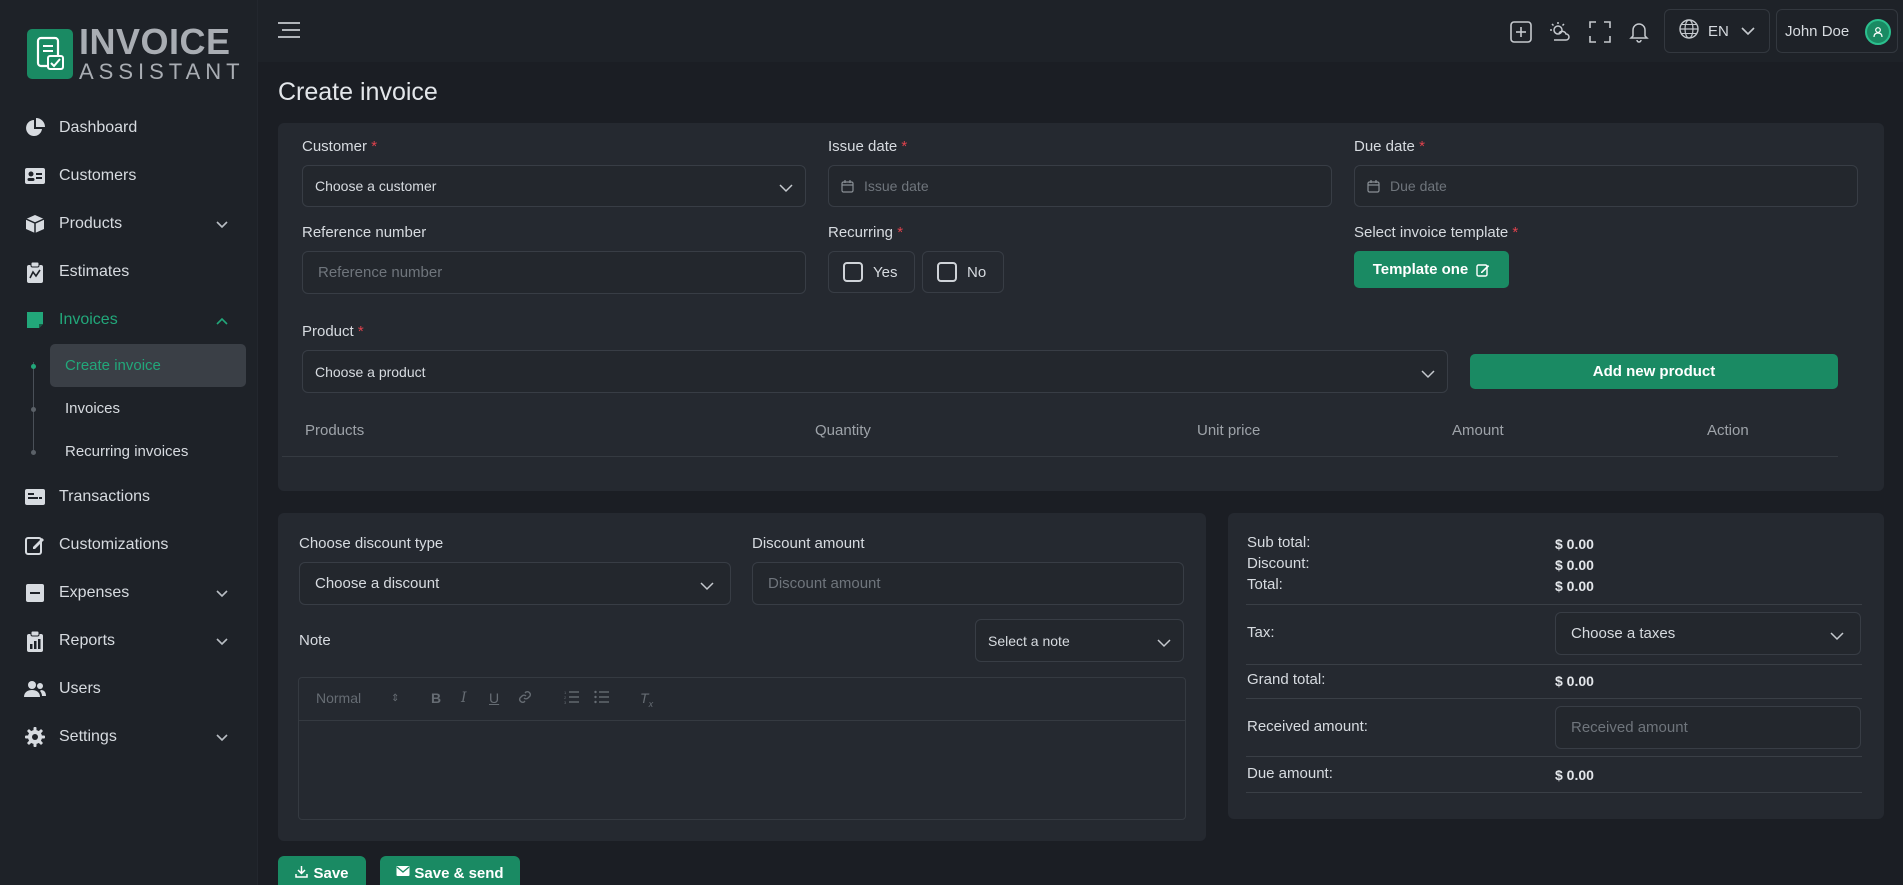 The width and height of the screenshot is (1903, 885). Describe the element at coordinates (127, 451) in the screenshot. I see `sidebar-subitem-label: Recurring invoices` at that location.